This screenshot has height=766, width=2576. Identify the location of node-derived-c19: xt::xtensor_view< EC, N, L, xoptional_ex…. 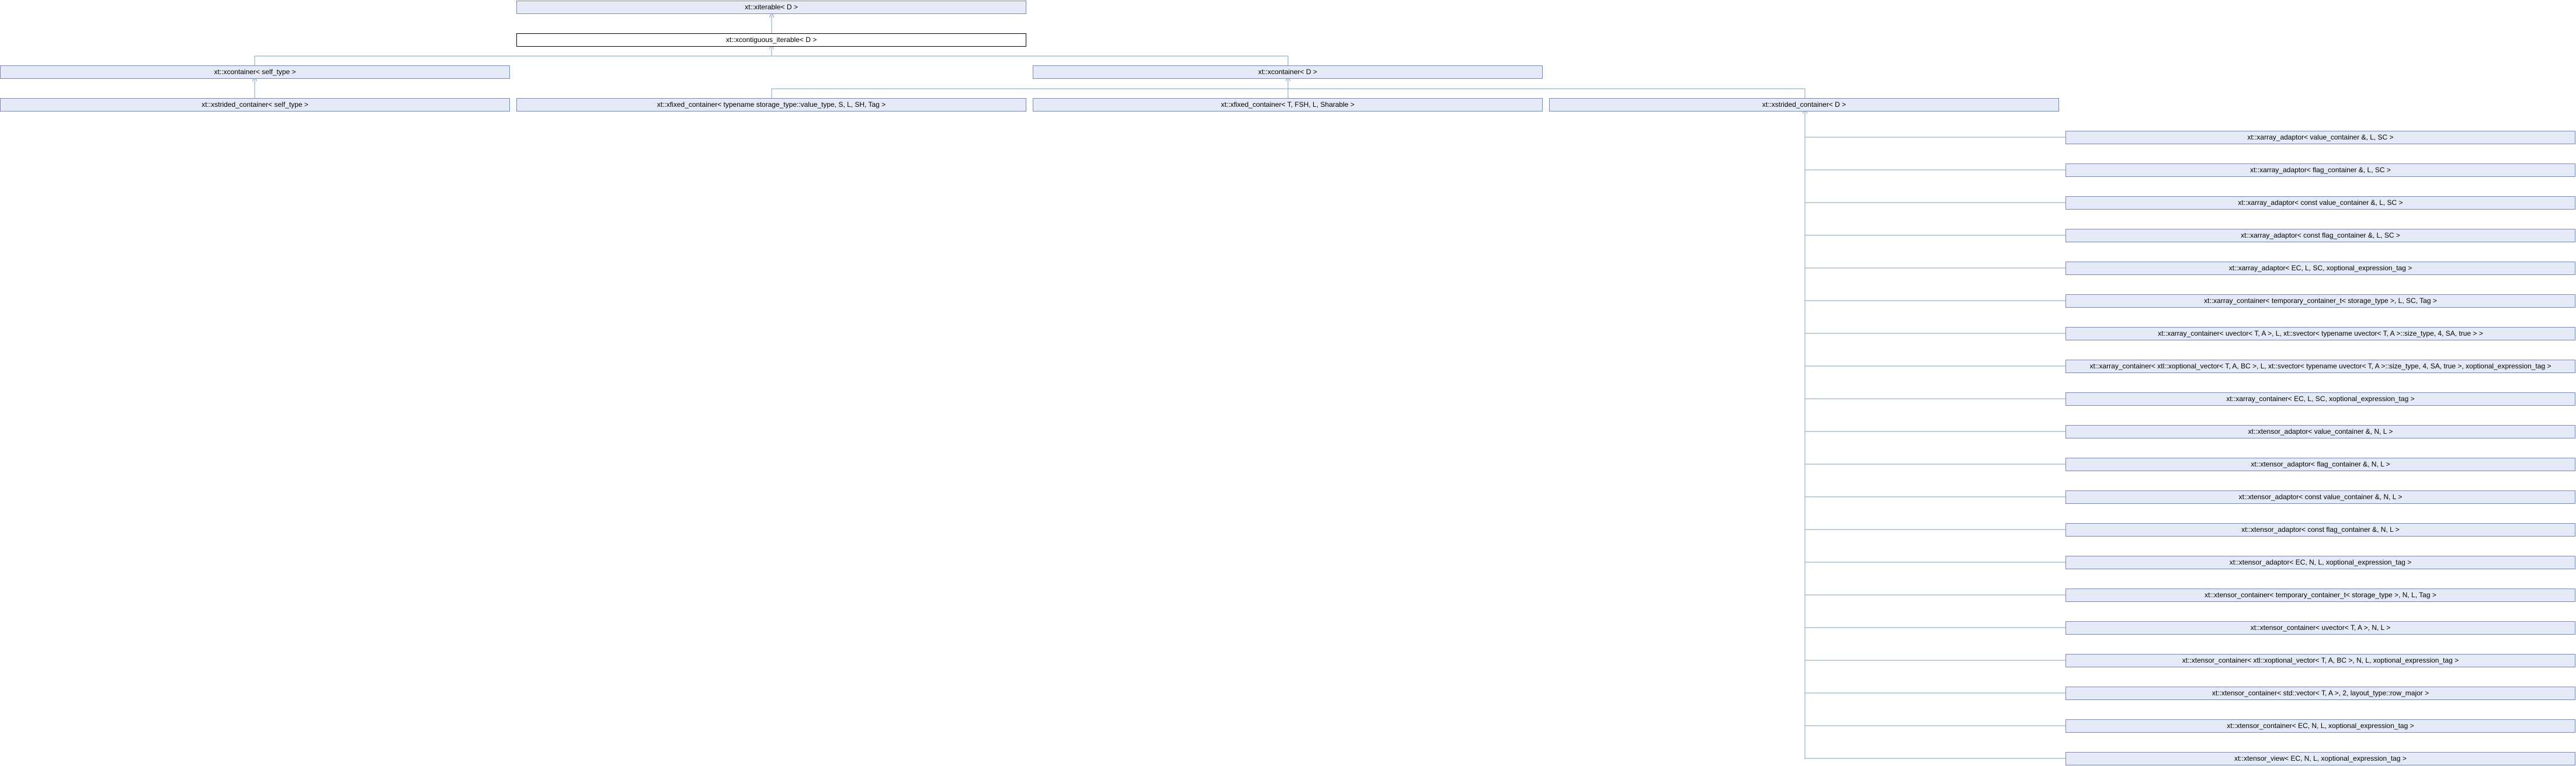
(2320, 758).